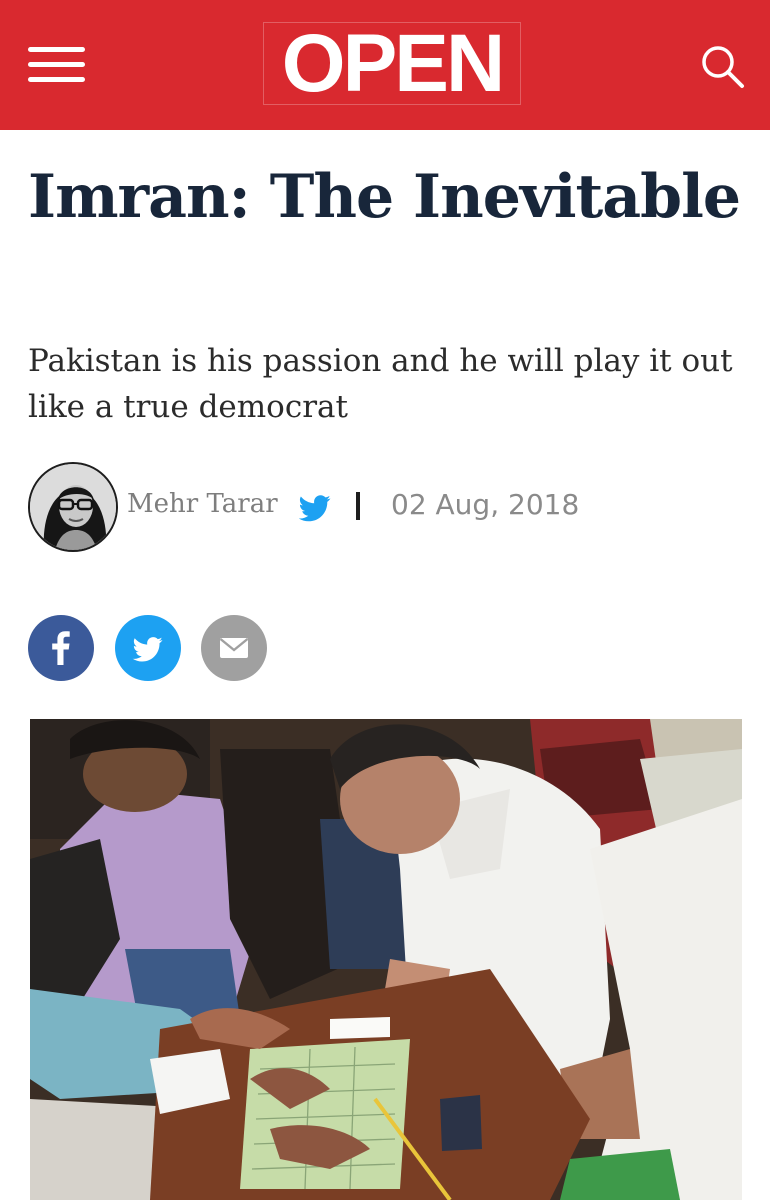 This screenshot has width=770, height=1200. I want to click on site-logo: OPEN, so click(392, 63).